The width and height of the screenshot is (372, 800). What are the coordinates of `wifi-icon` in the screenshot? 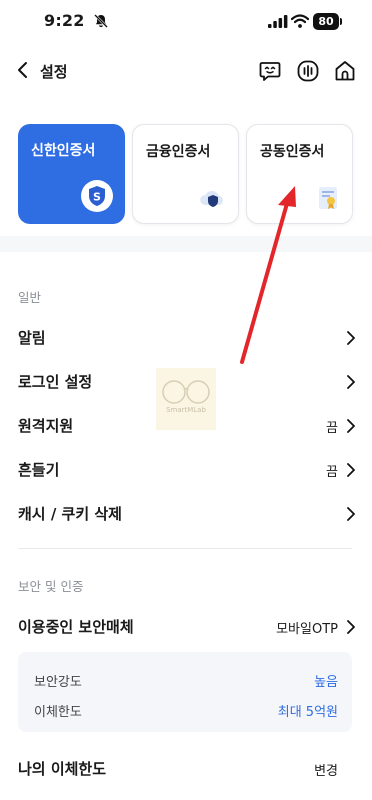 It's located at (300, 21).